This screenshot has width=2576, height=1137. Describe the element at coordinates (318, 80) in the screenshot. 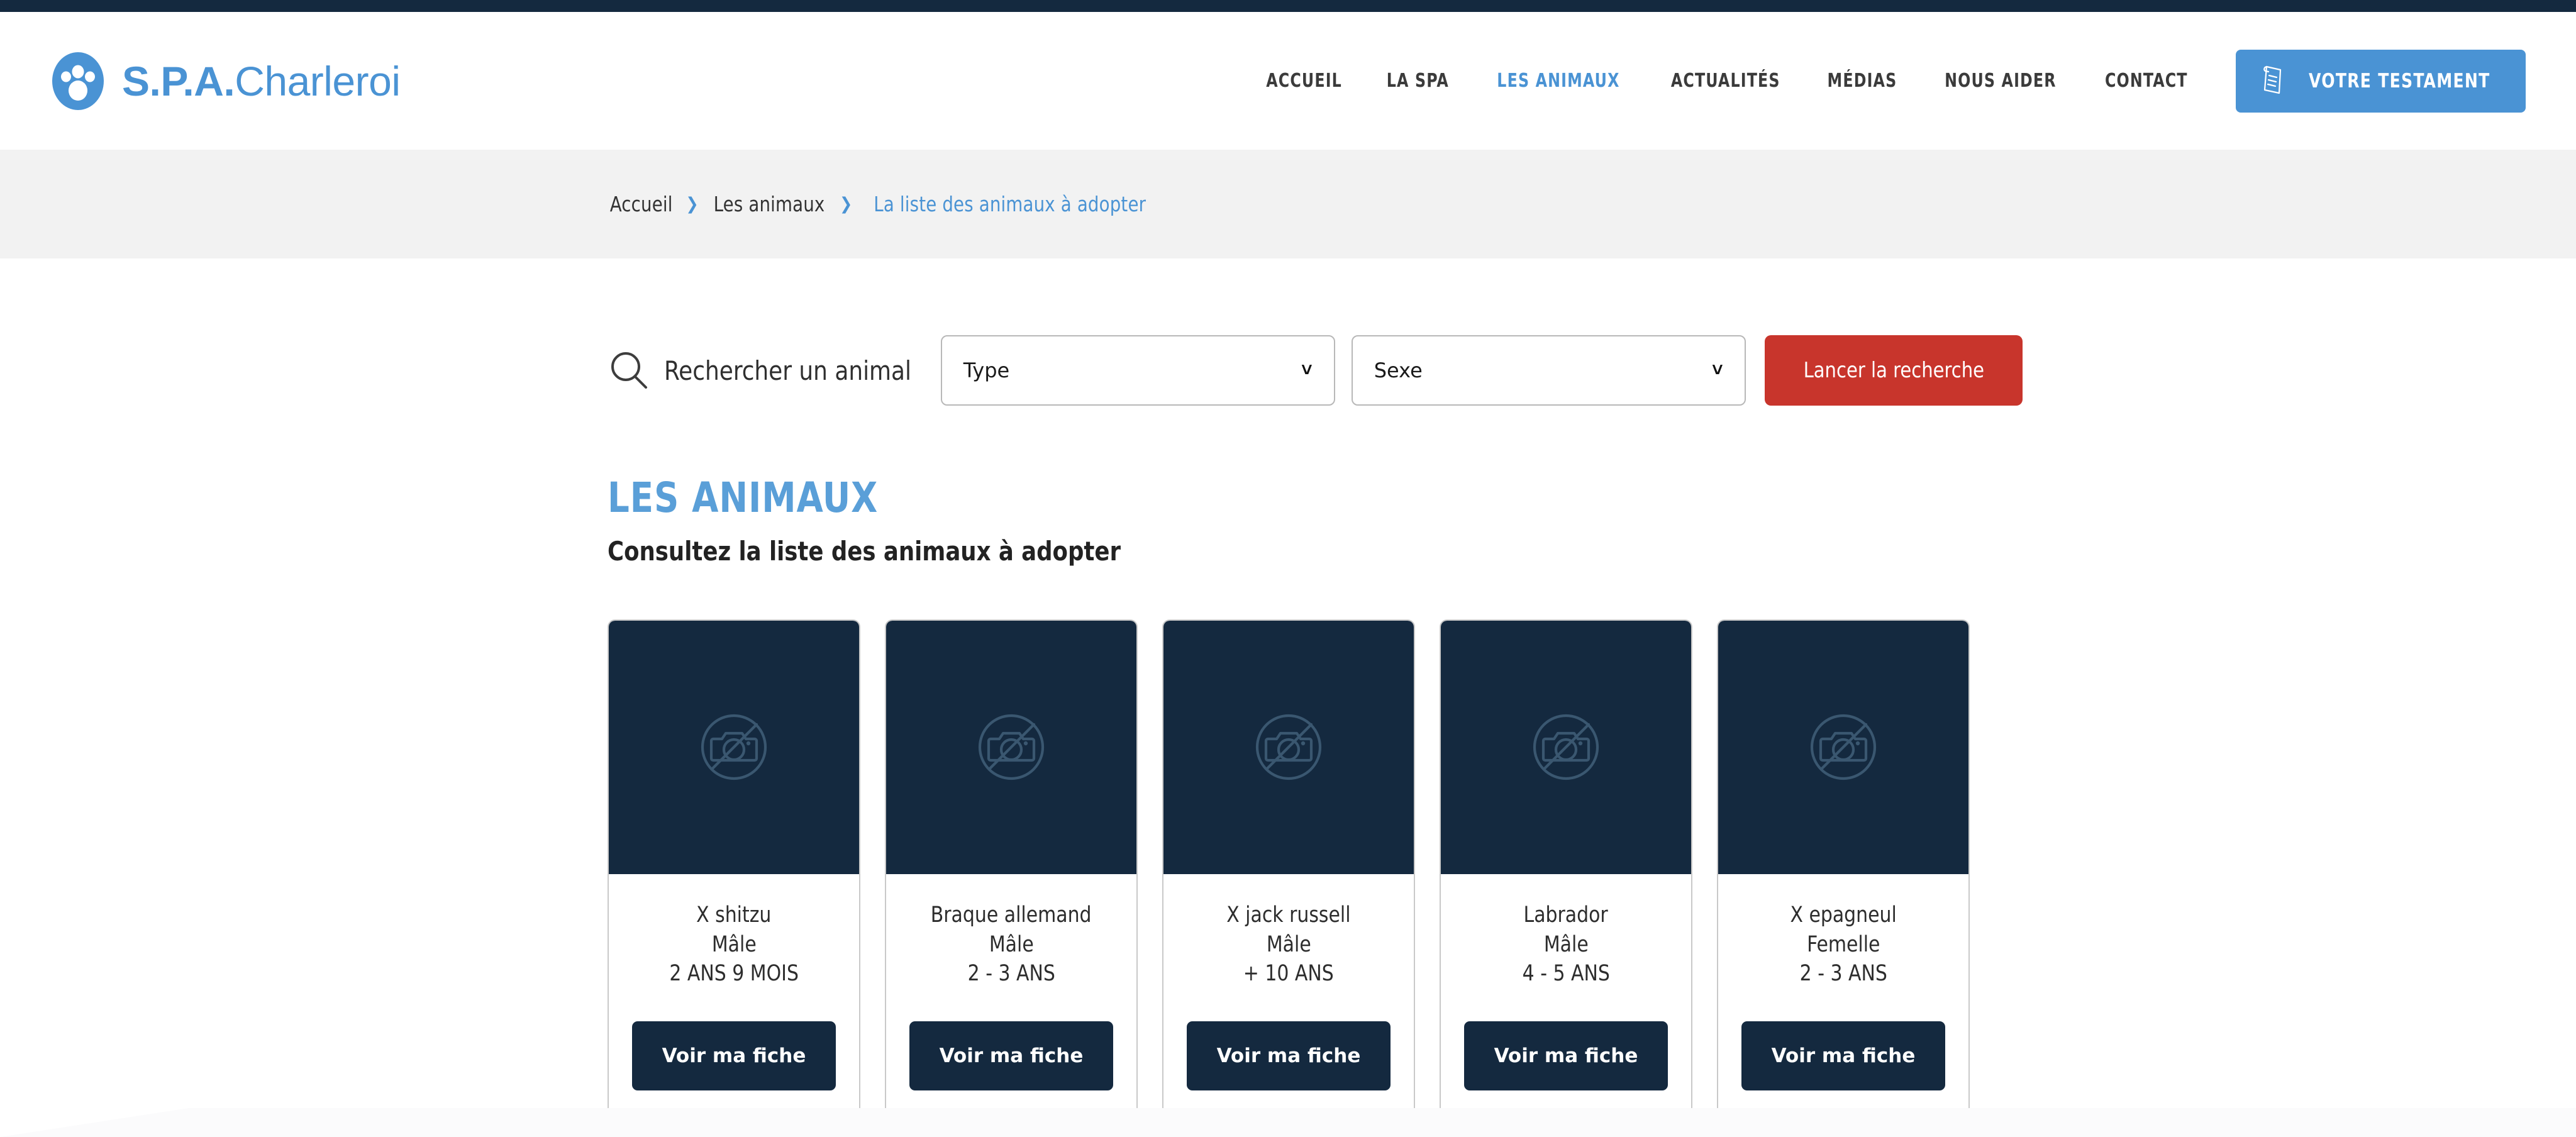

I see `brand-name-light: Charleroi` at that location.